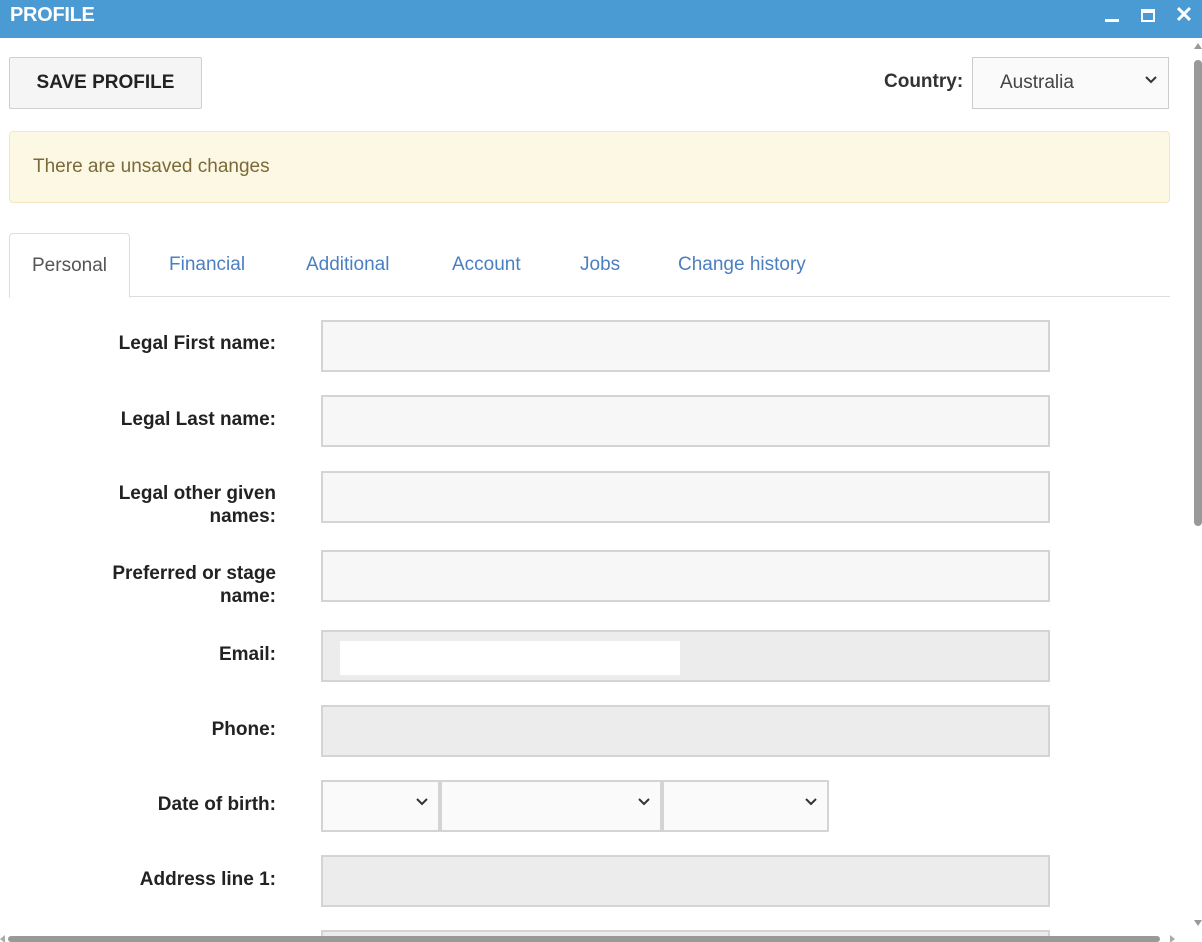 The height and width of the screenshot is (942, 1202). I want to click on scroll-up-icon, so click(1198, 46).